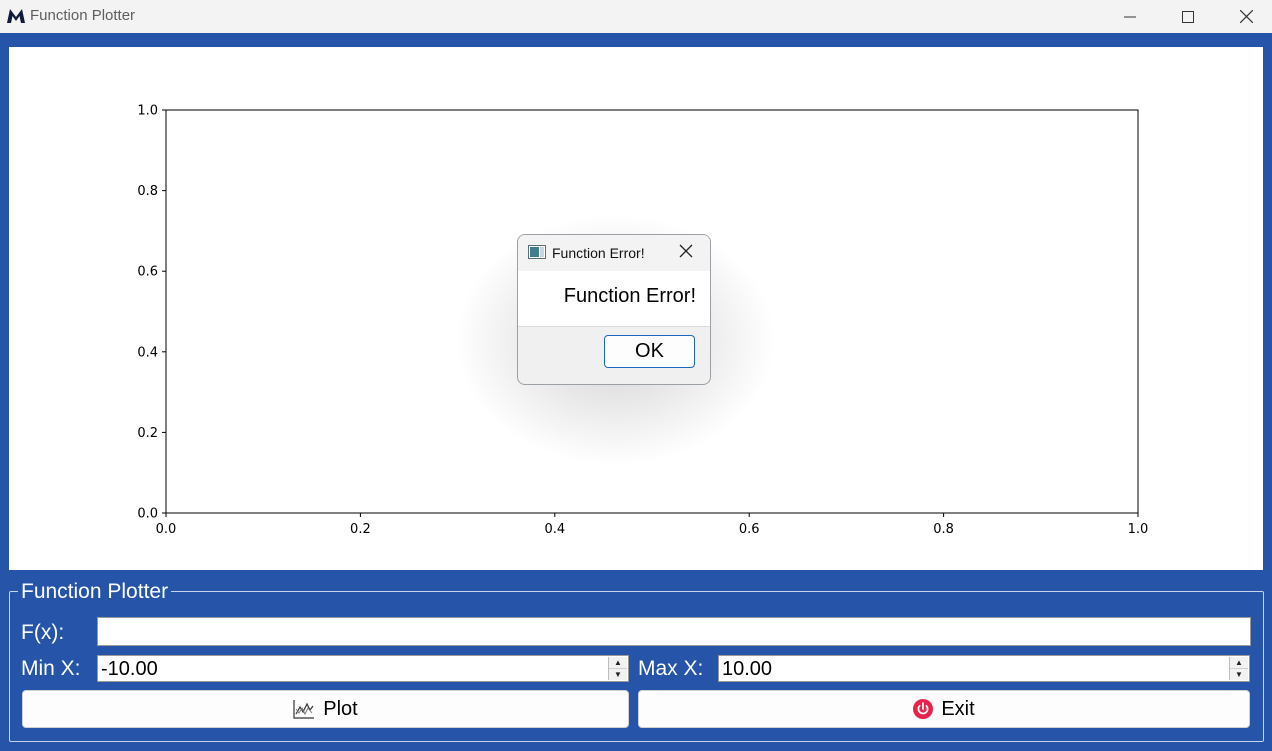 This screenshot has height=751, width=1272. I want to click on window-app-icon, so click(537, 254).